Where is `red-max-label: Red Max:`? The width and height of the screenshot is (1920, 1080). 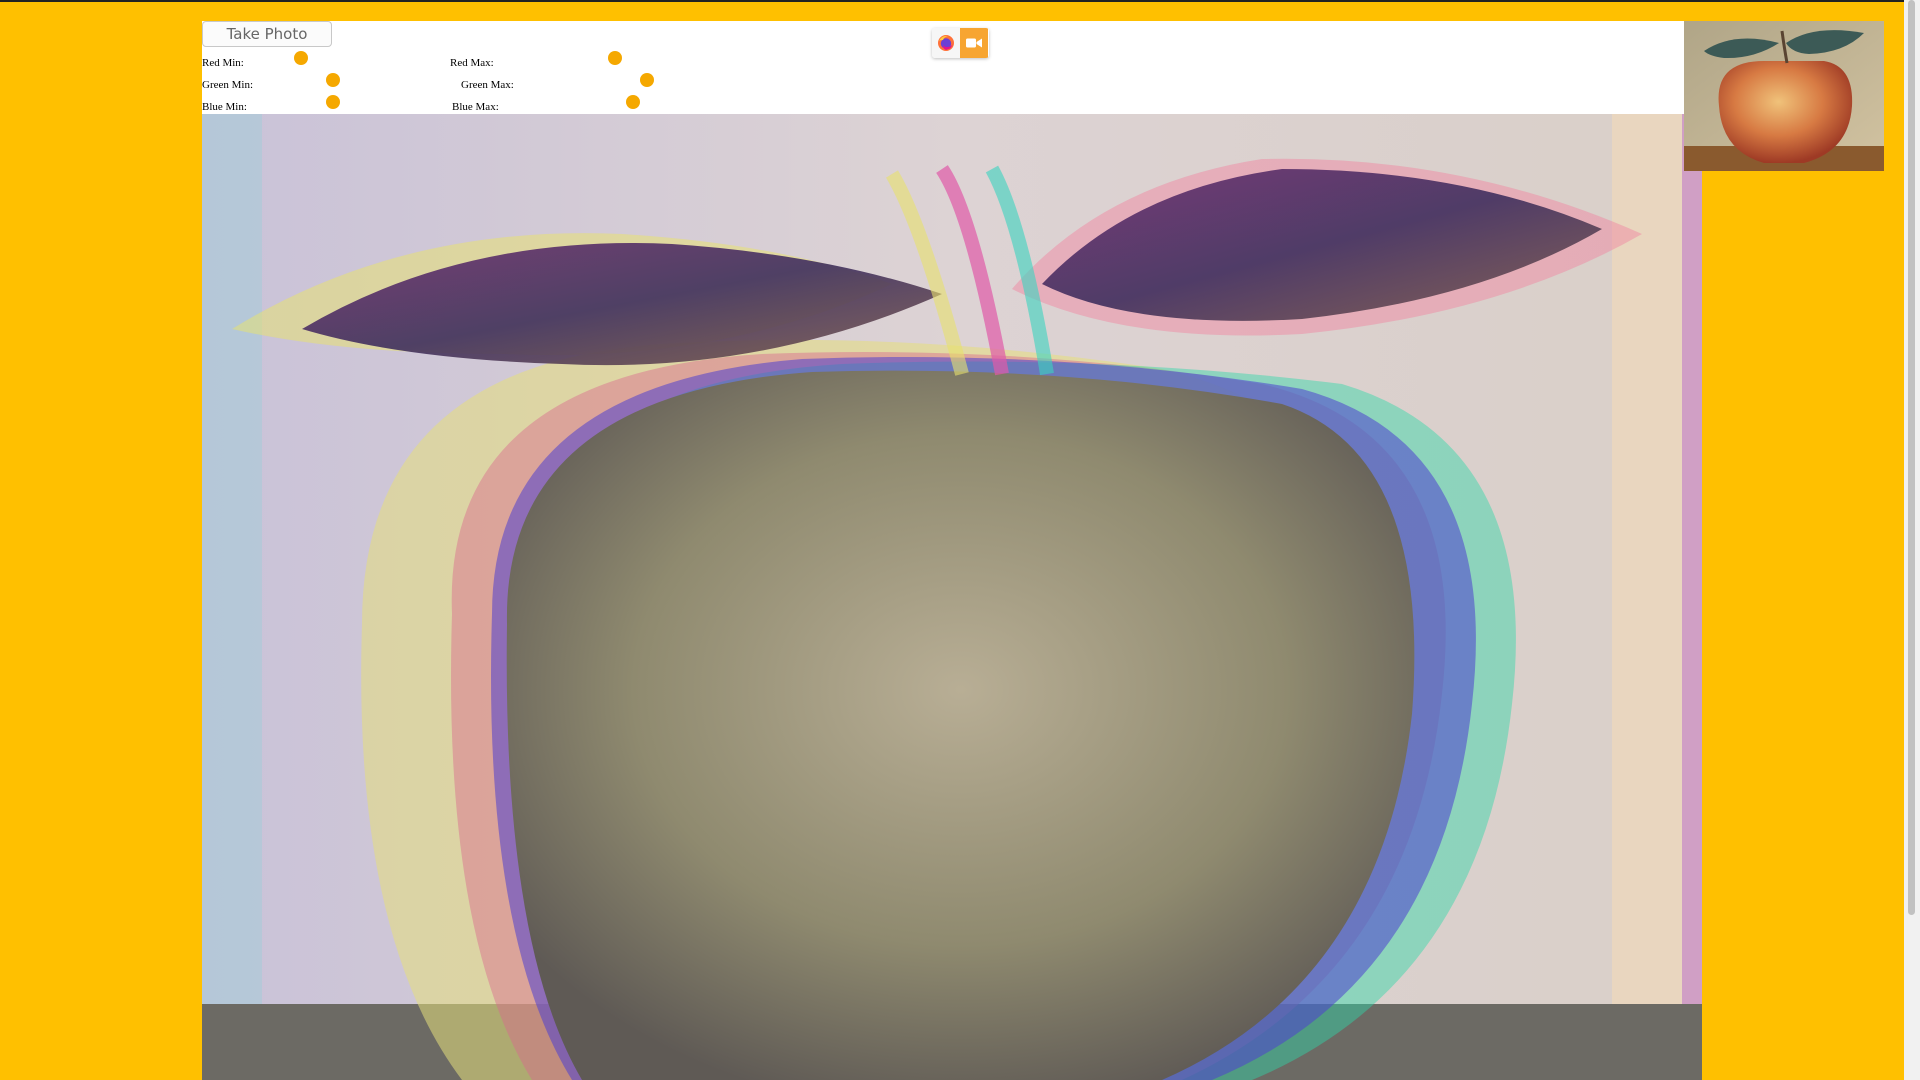
red-max-label: Red Max: is located at coordinates (472, 63).